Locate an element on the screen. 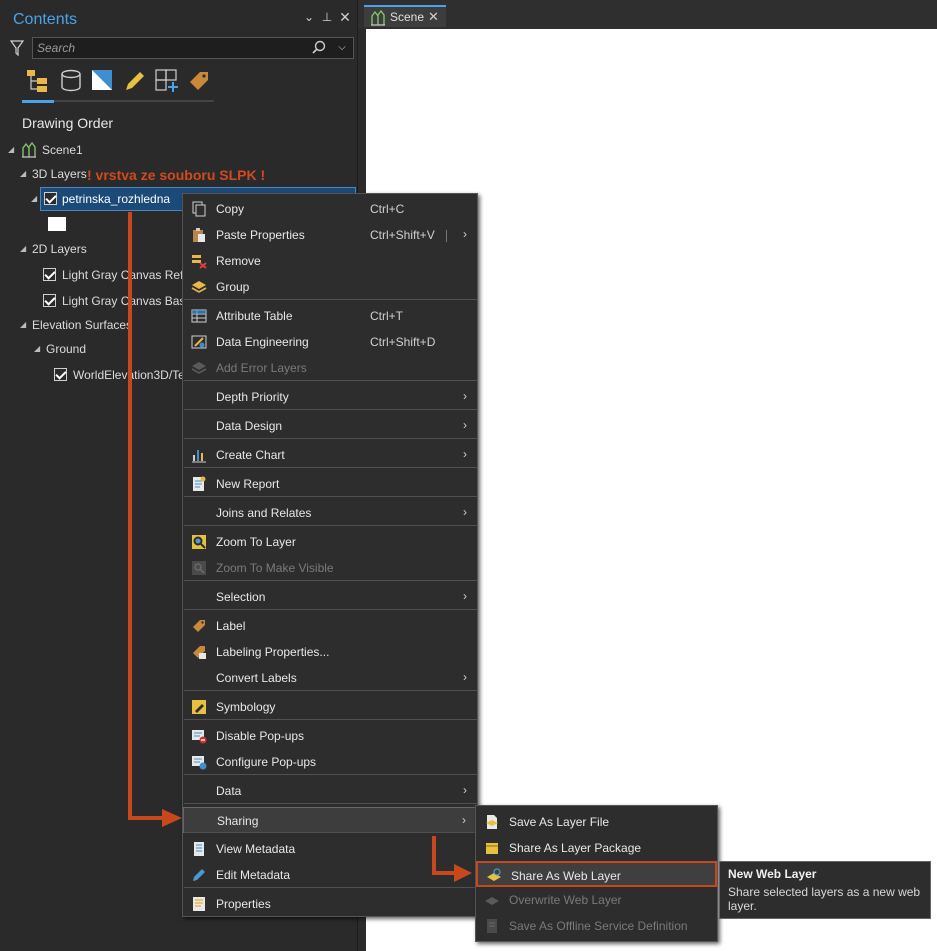 This screenshot has width=937, height=951. menu-item-data-design: Data Design › is located at coordinates (330, 426).